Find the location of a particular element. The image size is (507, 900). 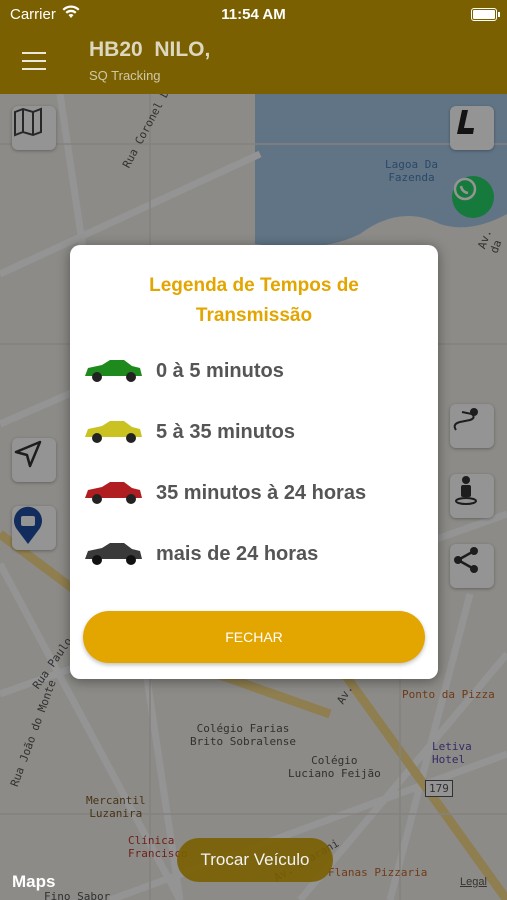

clock: 11:54 AM is located at coordinates (253, 14).